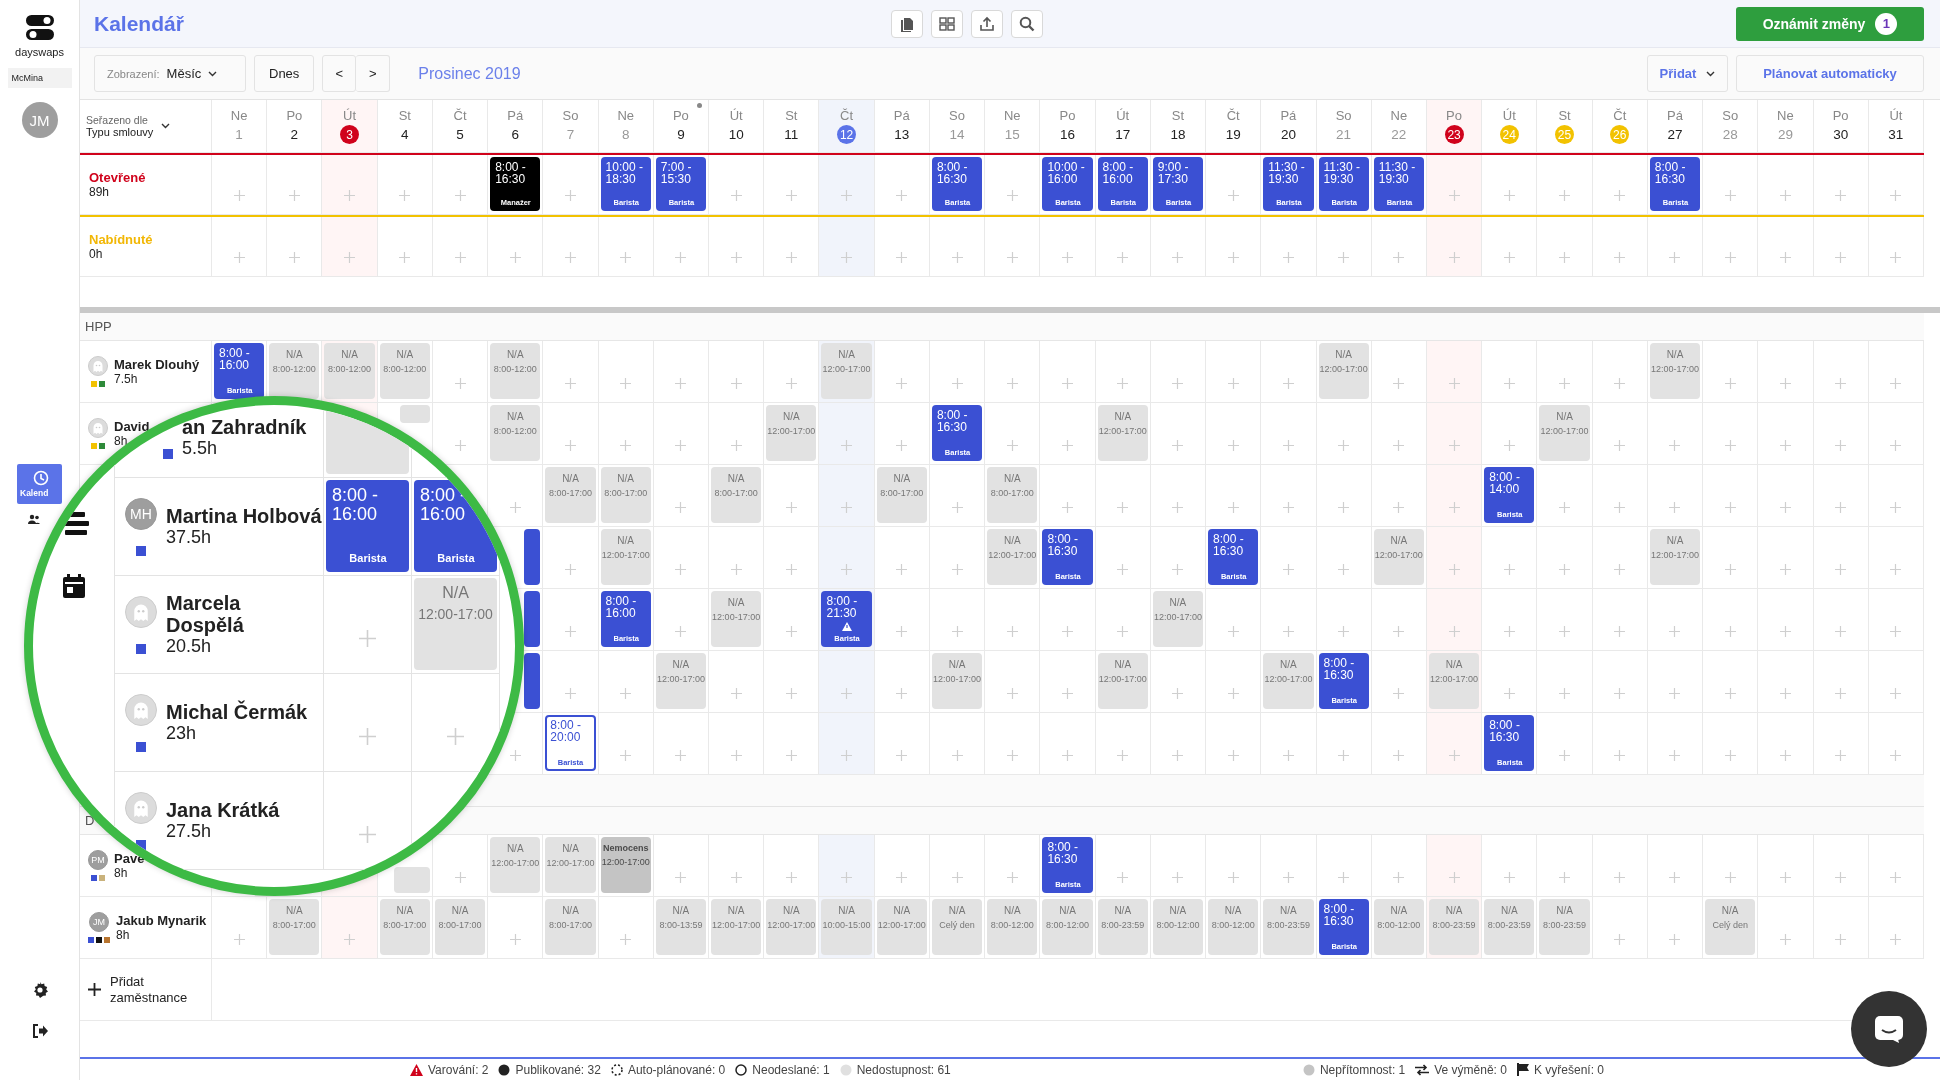  What do you see at coordinates (986, 23) in the screenshot?
I see `upload-button` at bounding box center [986, 23].